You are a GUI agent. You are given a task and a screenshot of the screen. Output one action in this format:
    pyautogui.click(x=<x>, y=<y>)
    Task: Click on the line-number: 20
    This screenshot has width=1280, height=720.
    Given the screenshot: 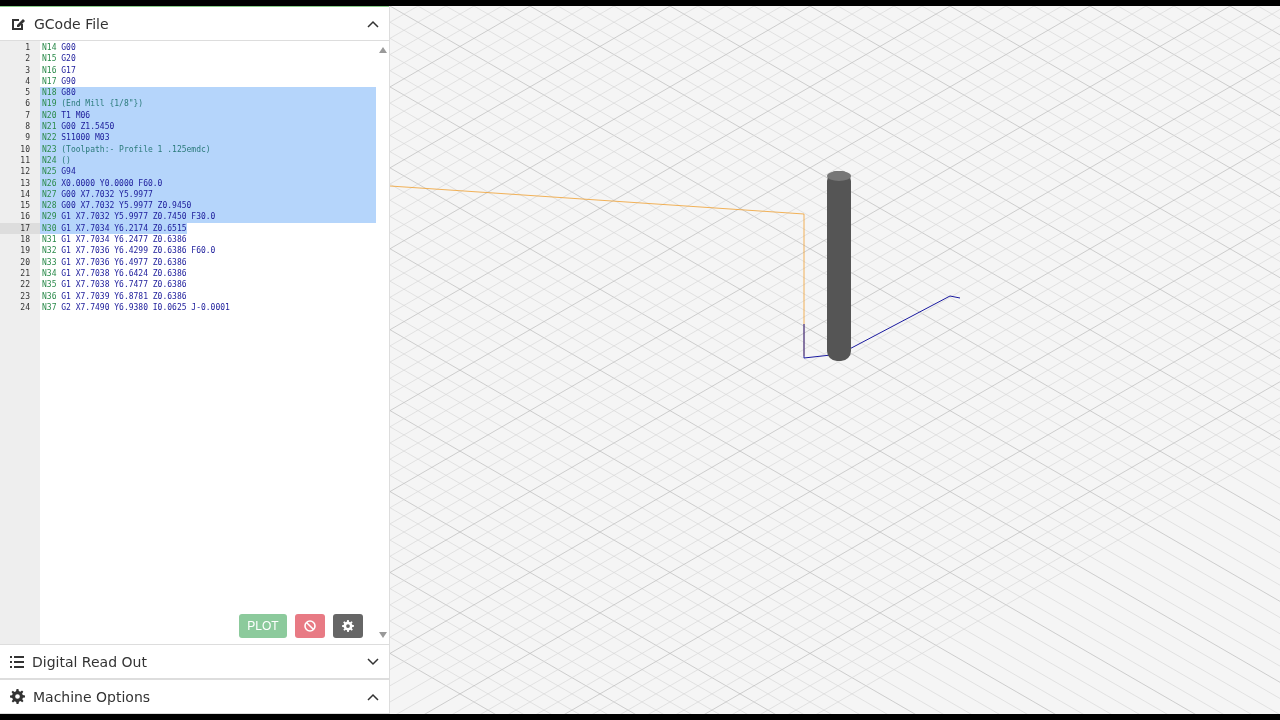 What is the action you would take?
    pyautogui.click(x=25, y=262)
    